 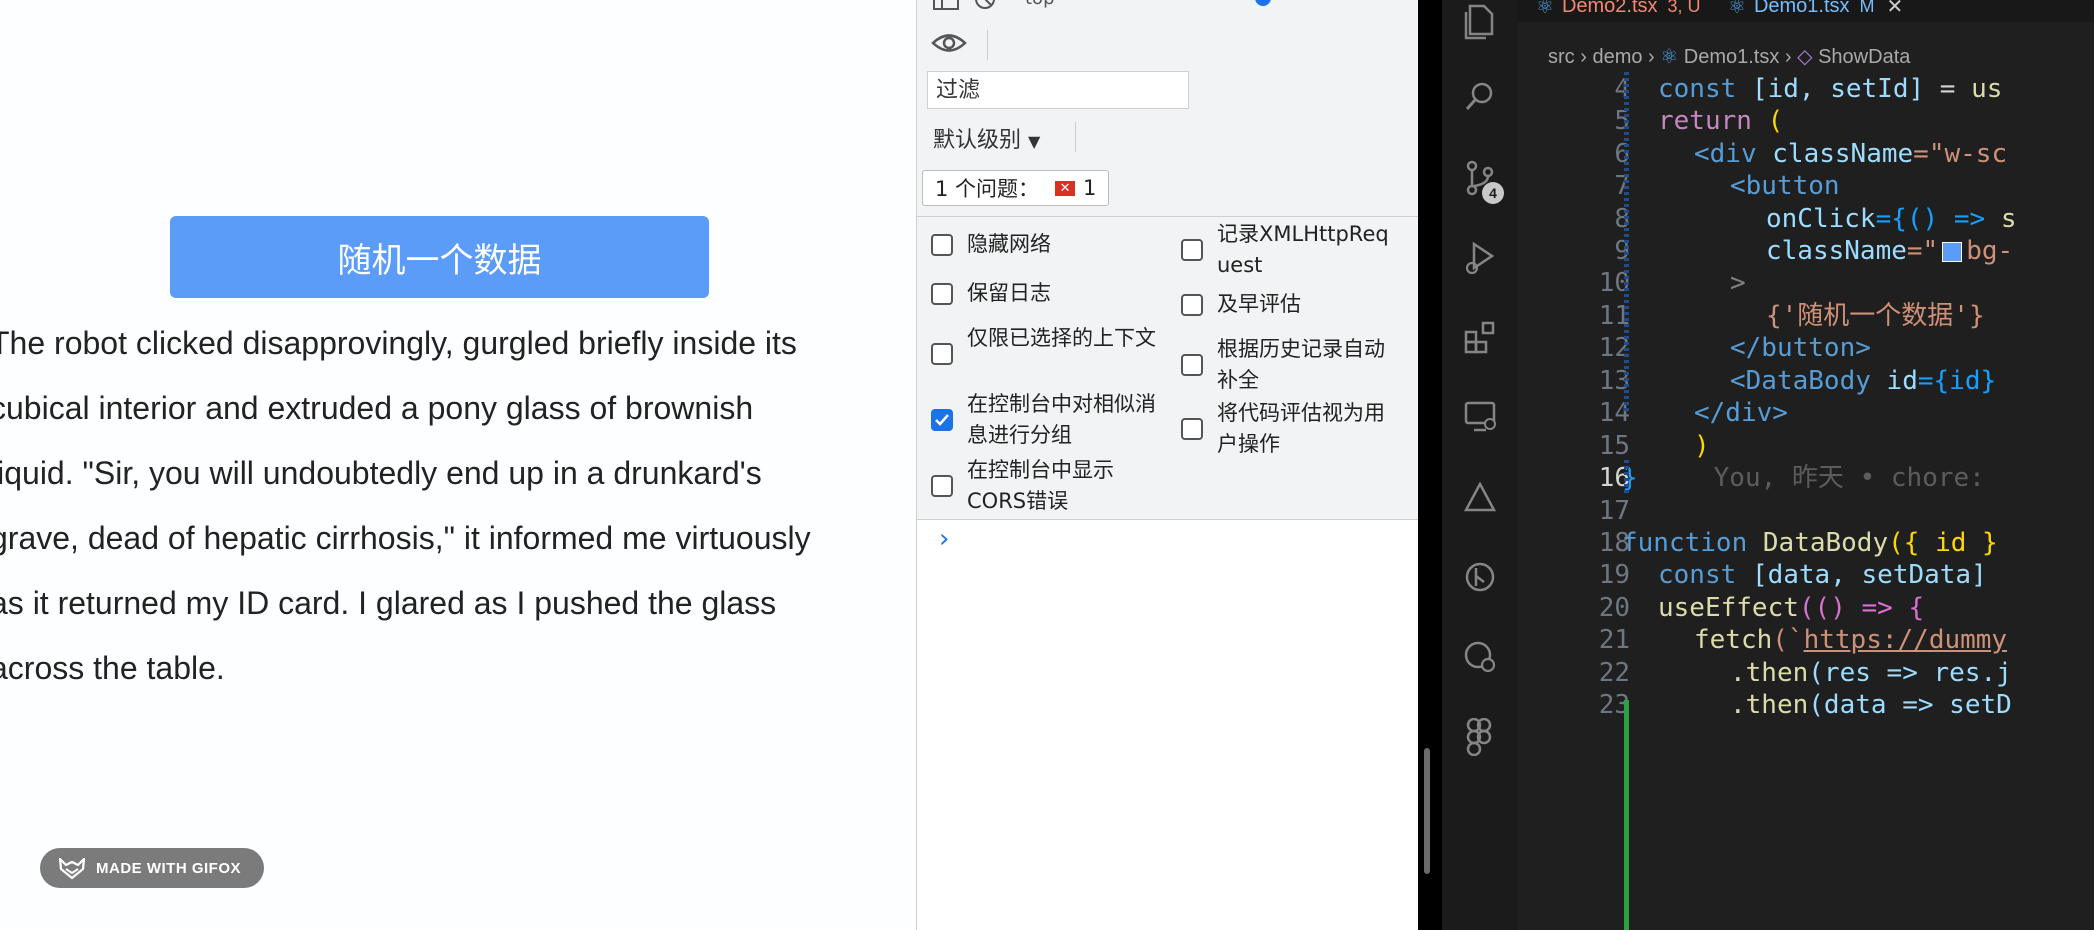 What do you see at coordinates (1561, 57) in the screenshot?
I see `breadcrumb-item: src` at bounding box center [1561, 57].